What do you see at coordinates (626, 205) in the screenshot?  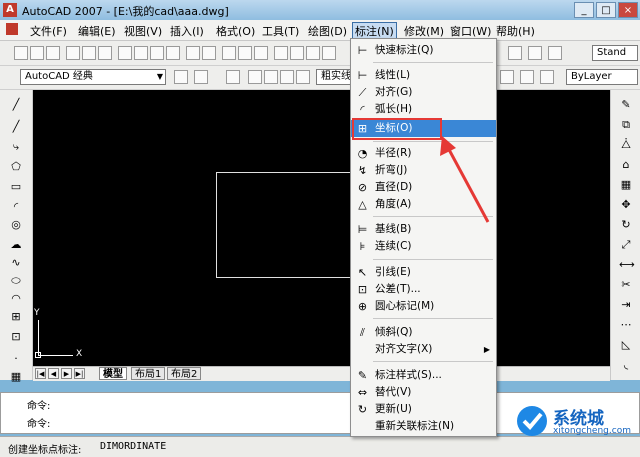 I see `move-icon: ✥` at bounding box center [626, 205].